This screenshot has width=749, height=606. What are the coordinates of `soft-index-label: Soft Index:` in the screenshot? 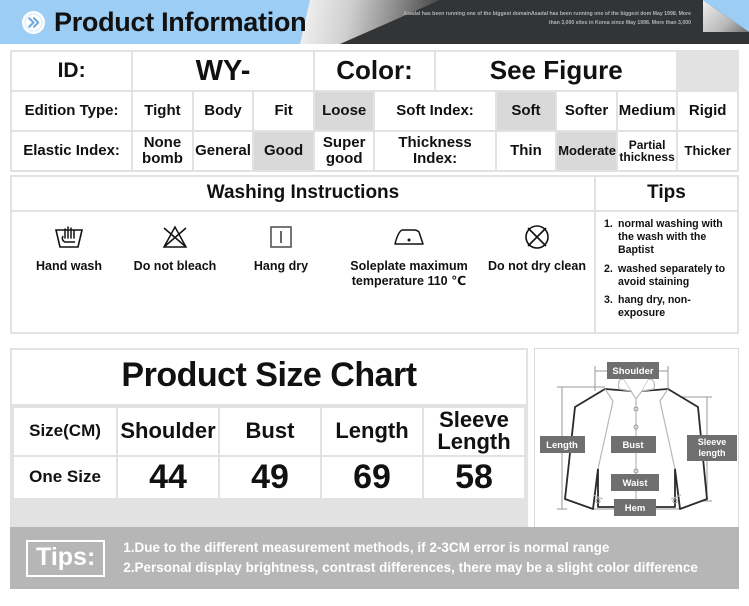 It's located at (435, 111).